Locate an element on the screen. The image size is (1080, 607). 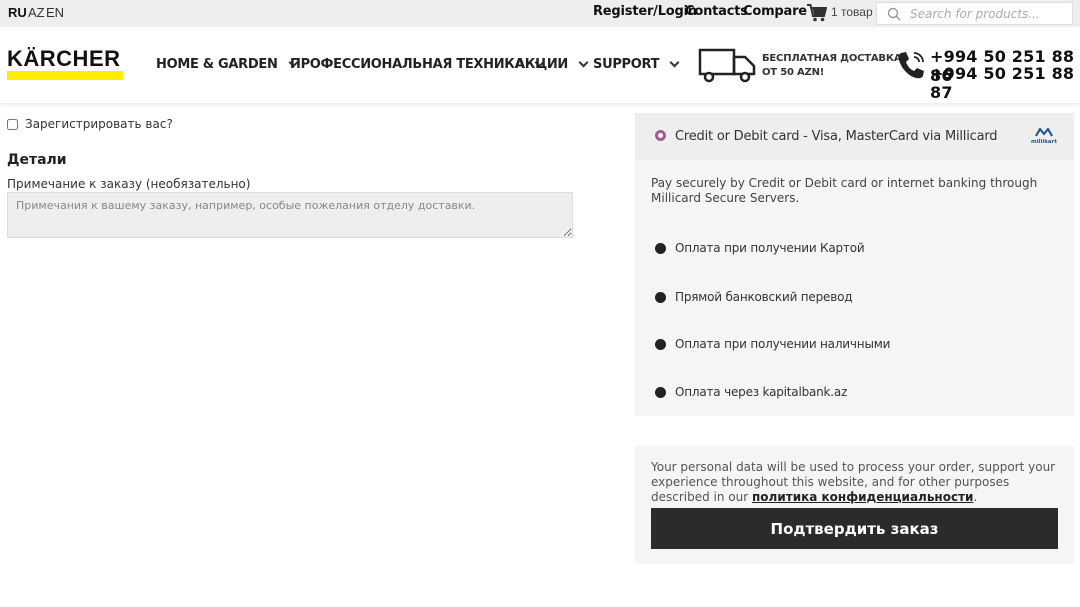
delivery-line2: ОТ 50 AZN! is located at coordinates (793, 72).